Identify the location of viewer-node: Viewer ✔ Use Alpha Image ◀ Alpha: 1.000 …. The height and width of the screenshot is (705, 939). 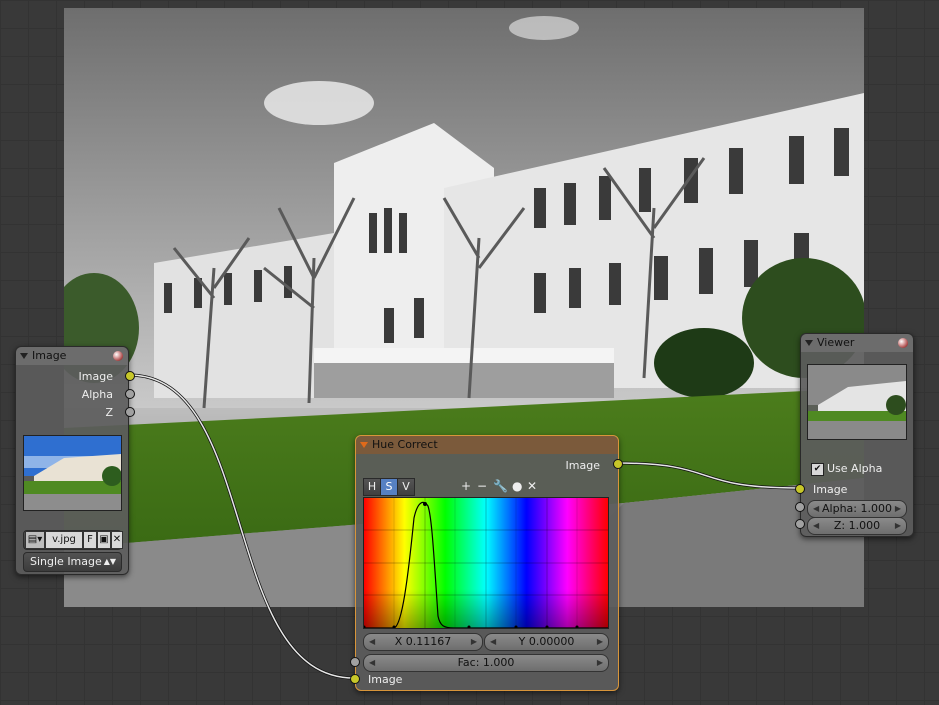
(857, 435).